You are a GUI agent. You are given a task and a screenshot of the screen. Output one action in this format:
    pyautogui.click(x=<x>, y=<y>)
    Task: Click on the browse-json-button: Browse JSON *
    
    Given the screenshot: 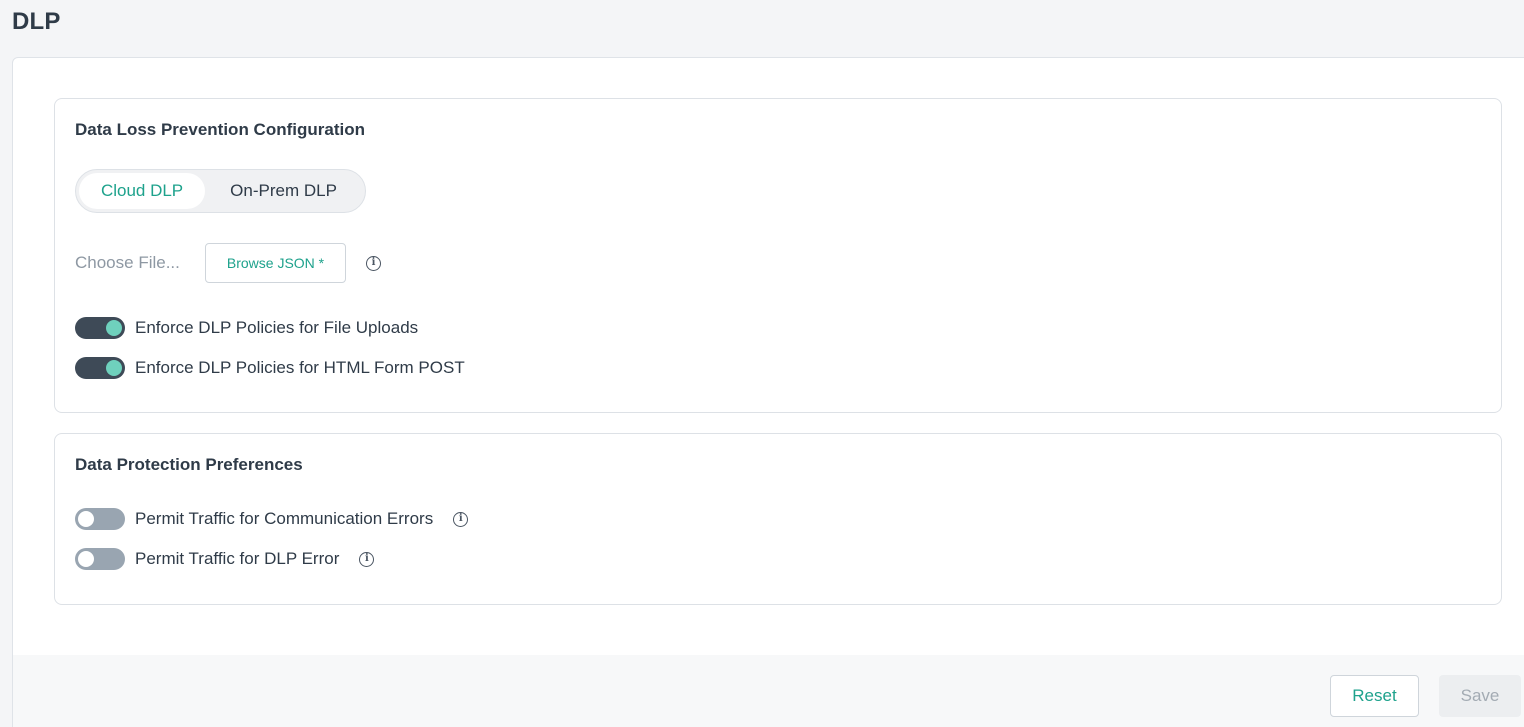 What is the action you would take?
    pyautogui.click(x=275, y=263)
    